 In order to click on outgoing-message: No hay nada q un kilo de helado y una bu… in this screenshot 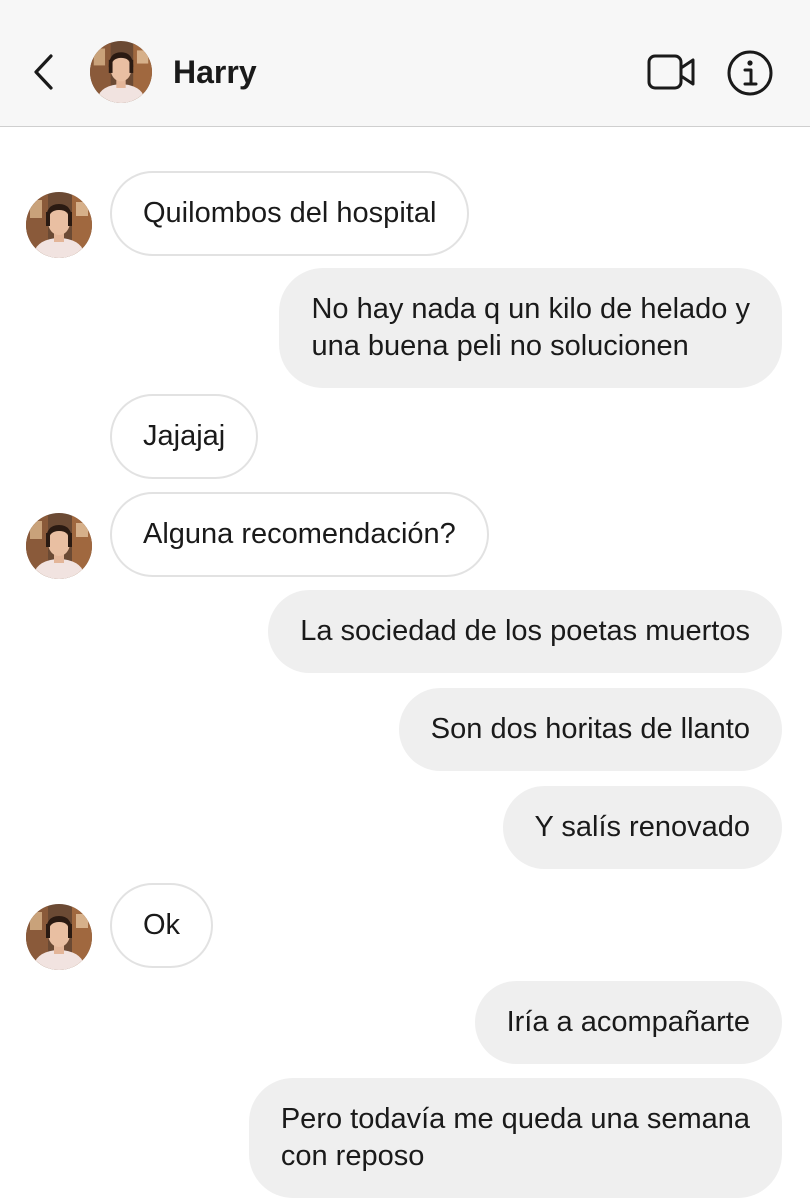, I will do `click(530, 328)`.